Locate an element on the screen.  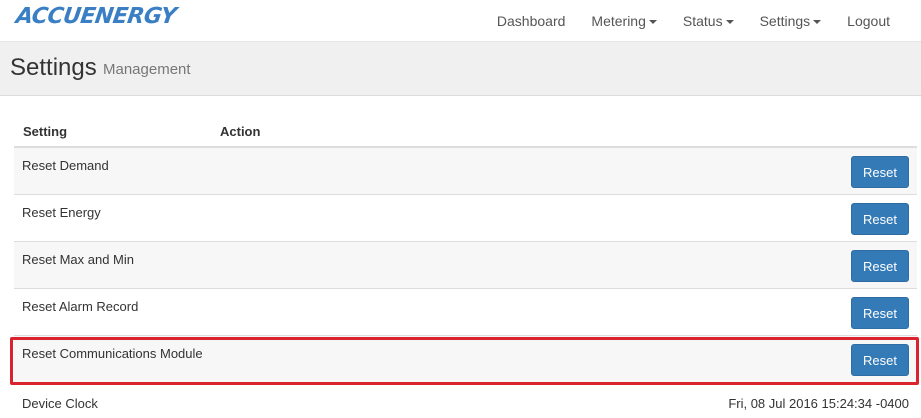
column-header-setting: Setting is located at coordinates (45, 131).